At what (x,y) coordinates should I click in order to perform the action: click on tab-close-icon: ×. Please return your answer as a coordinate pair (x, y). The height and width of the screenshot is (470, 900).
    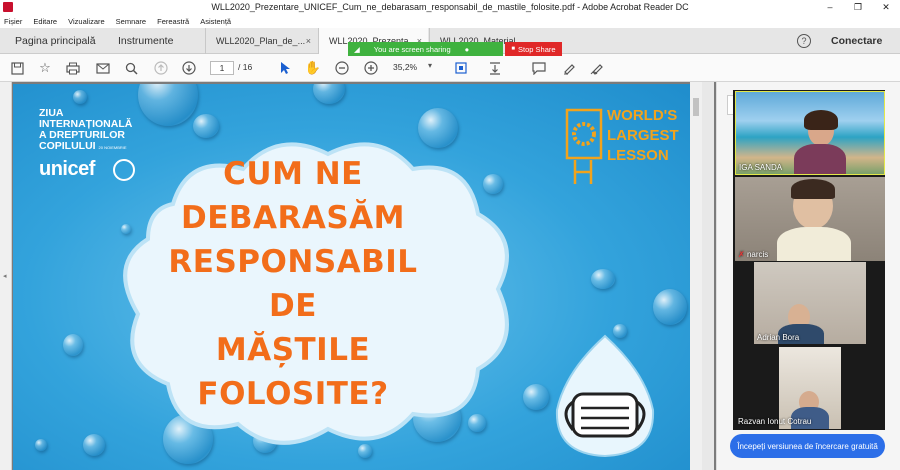
    Looking at the image, I should click on (308, 41).